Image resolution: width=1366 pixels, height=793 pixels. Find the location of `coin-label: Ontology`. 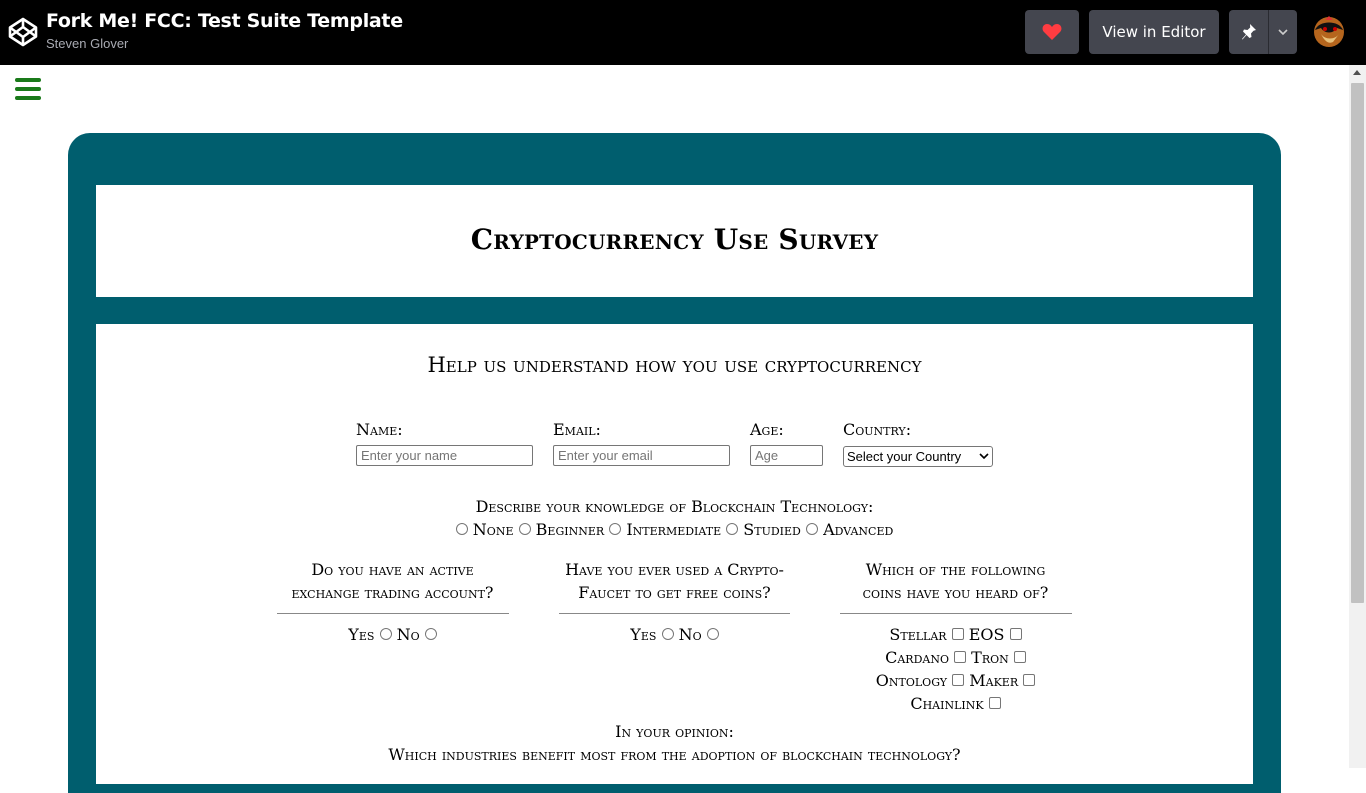

coin-label: Ontology is located at coordinates (911, 680).